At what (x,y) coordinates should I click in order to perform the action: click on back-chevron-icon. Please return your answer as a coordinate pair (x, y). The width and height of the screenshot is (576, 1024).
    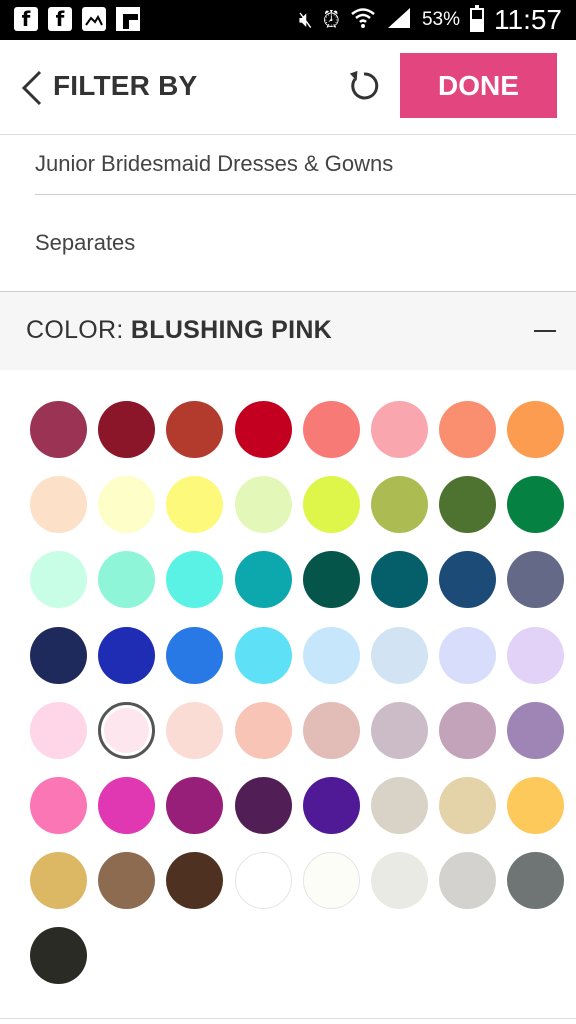
    Looking at the image, I should click on (32, 88).